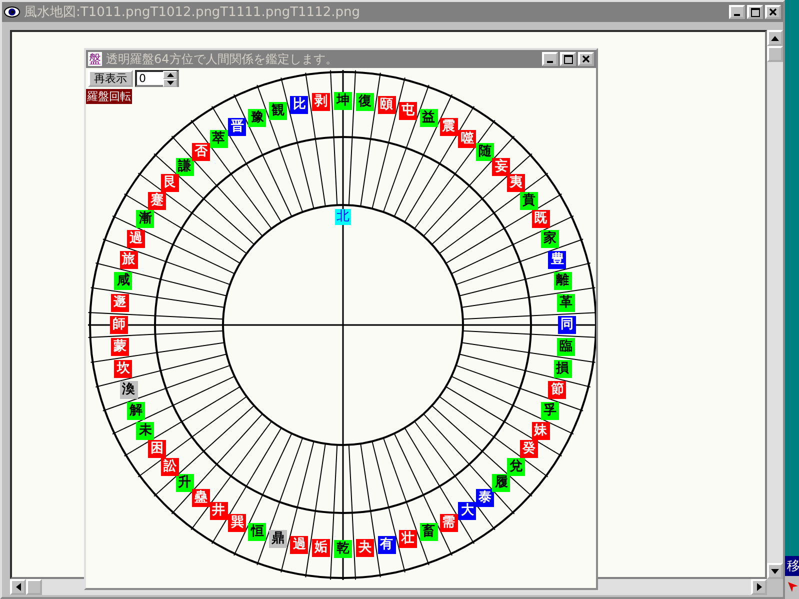  Describe the element at coordinates (119, 325) in the screenshot. I see `hexagram-label: 師` at that location.